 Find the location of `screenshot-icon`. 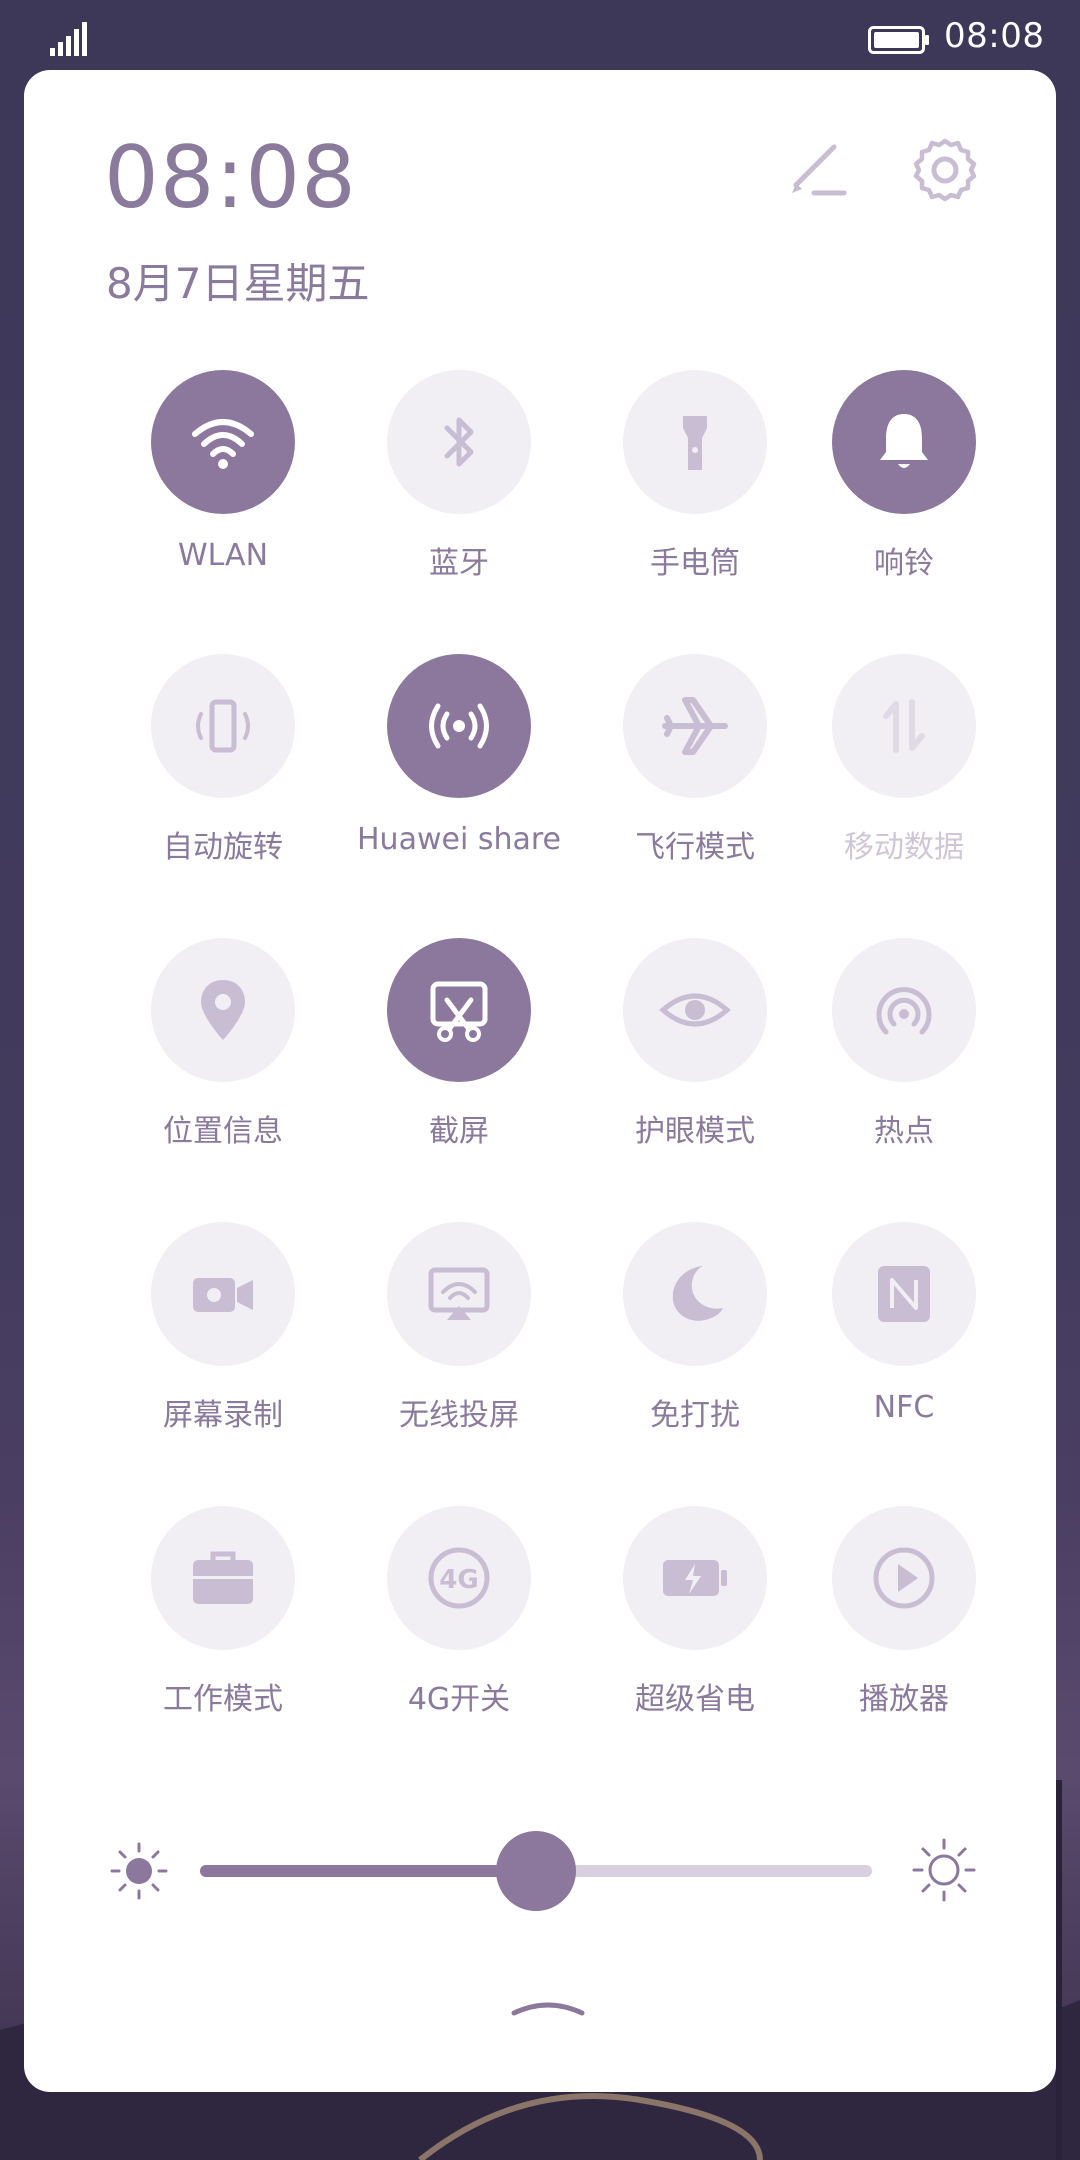

screenshot-icon is located at coordinates (459, 1011).